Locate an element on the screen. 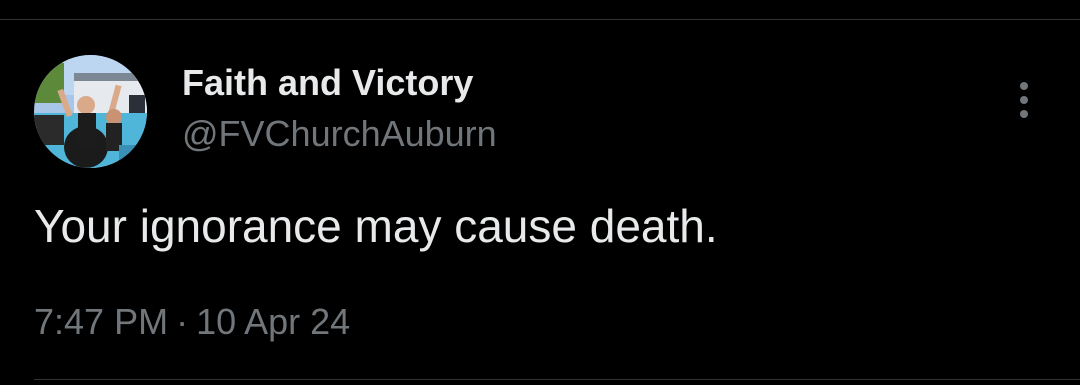 The width and height of the screenshot is (1080, 385). author-handle: @FVChurchAuburn is located at coordinates (339, 134).